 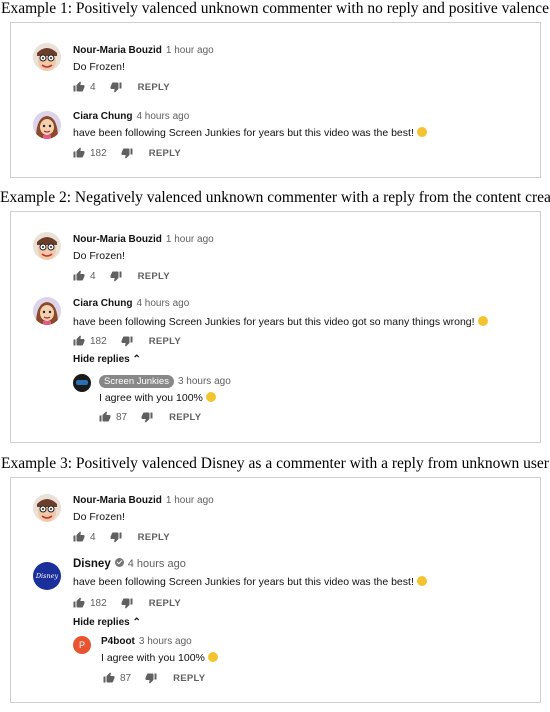 I want to click on comment-header: P4boot 3 hours ago, so click(x=146, y=641).